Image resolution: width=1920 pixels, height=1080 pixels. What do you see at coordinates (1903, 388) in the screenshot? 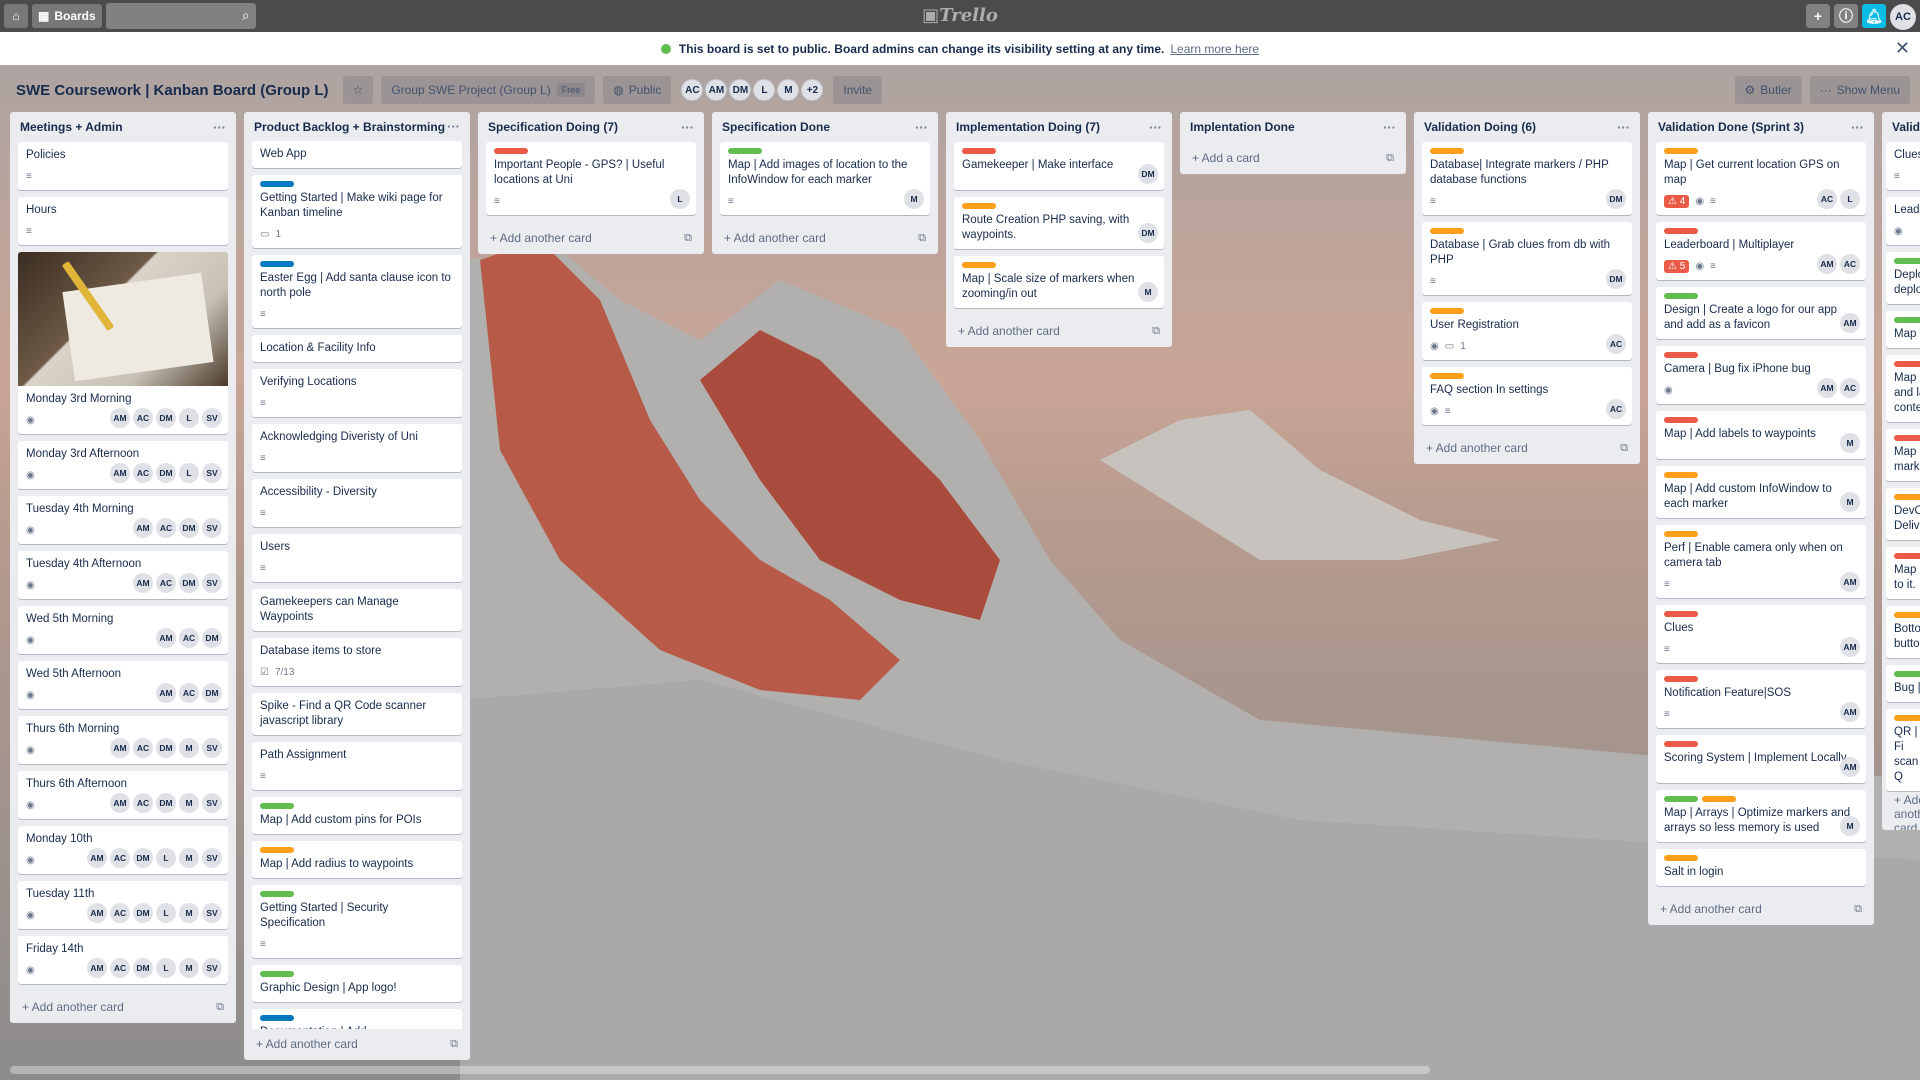
I see `card: Map | and lal conter` at bounding box center [1903, 388].